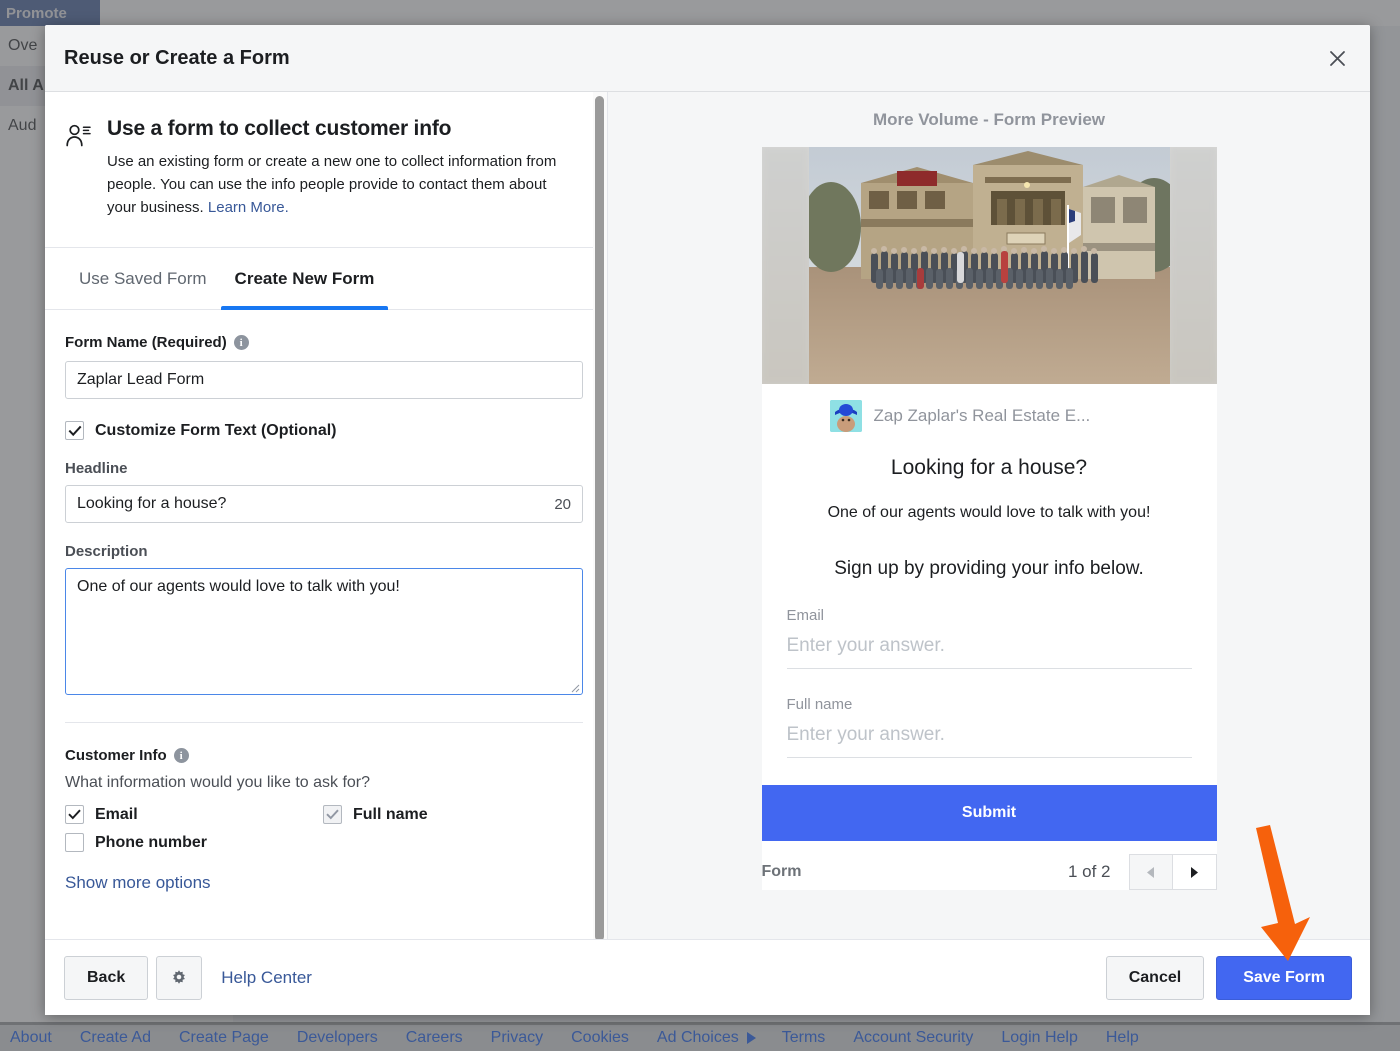 Image resolution: width=1400 pixels, height=1051 pixels. What do you see at coordinates (74, 814) in the screenshot?
I see `email-checkbox` at bounding box center [74, 814].